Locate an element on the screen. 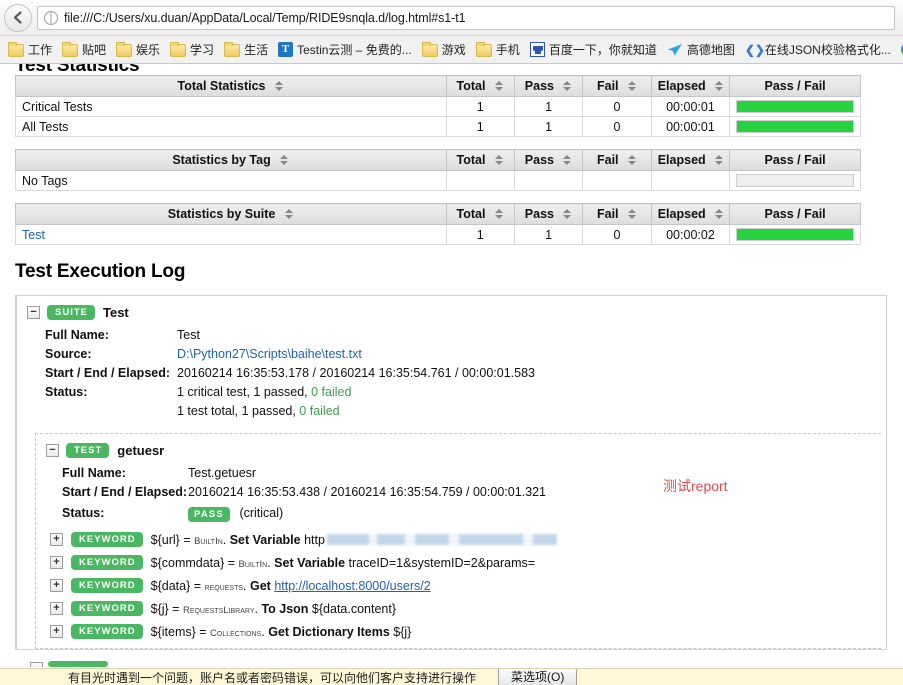 Image resolution: width=903 pixels, height=685 pixels. table-row: Test 1 1 0 00:00:02 is located at coordinates (438, 234).